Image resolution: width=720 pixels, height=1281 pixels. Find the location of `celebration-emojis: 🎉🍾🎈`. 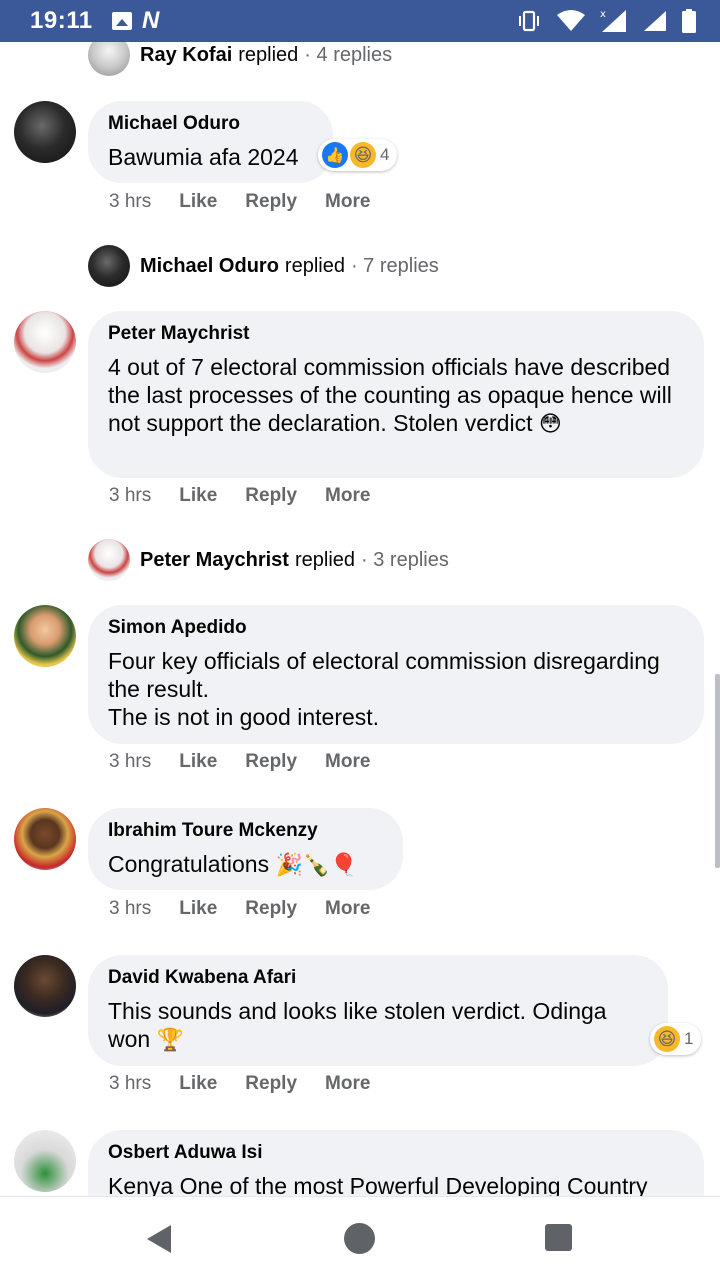

celebration-emojis: 🎉🍾🎈 is located at coordinates (316, 864).